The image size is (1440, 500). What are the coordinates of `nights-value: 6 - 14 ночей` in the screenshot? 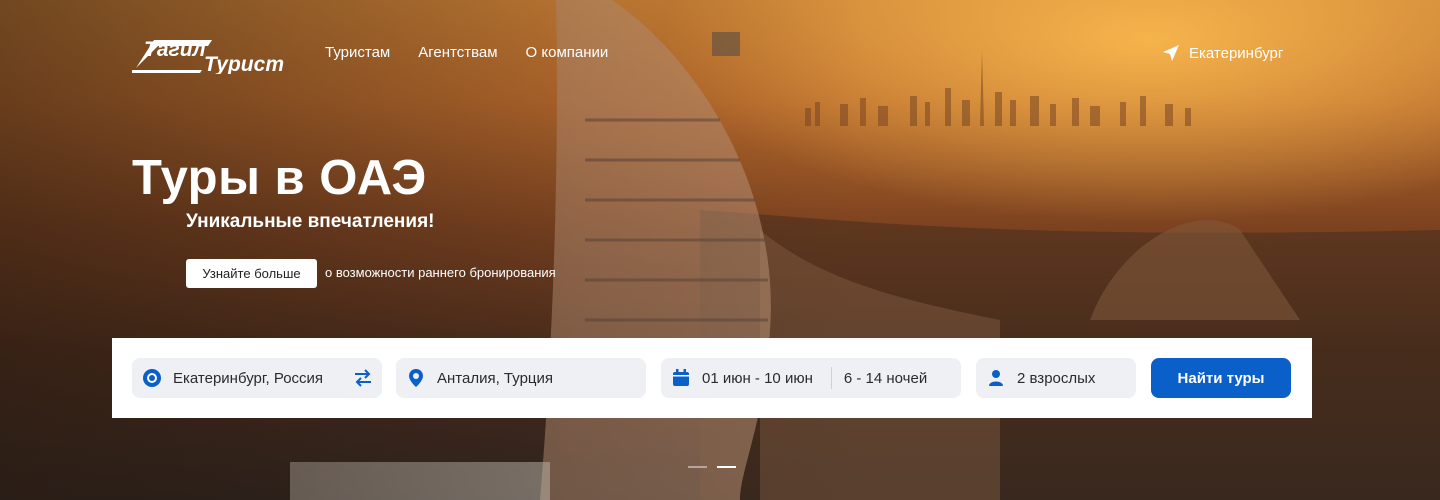 It's located at (885, 378).